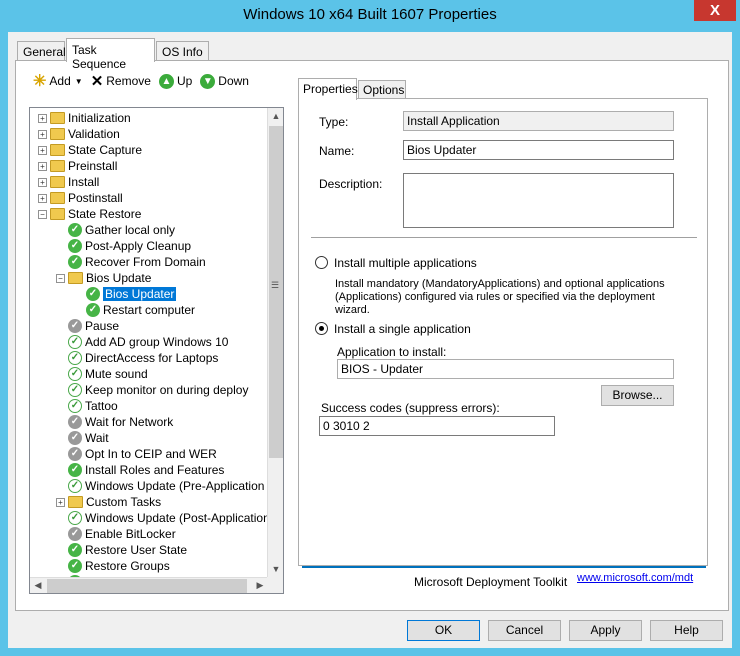 Image resolution: width=740 pixels, height=656 pixels. Describe the element at coordinates (402, 329) in the screenshot. I see `install-single-label: Install a single application` at that location.